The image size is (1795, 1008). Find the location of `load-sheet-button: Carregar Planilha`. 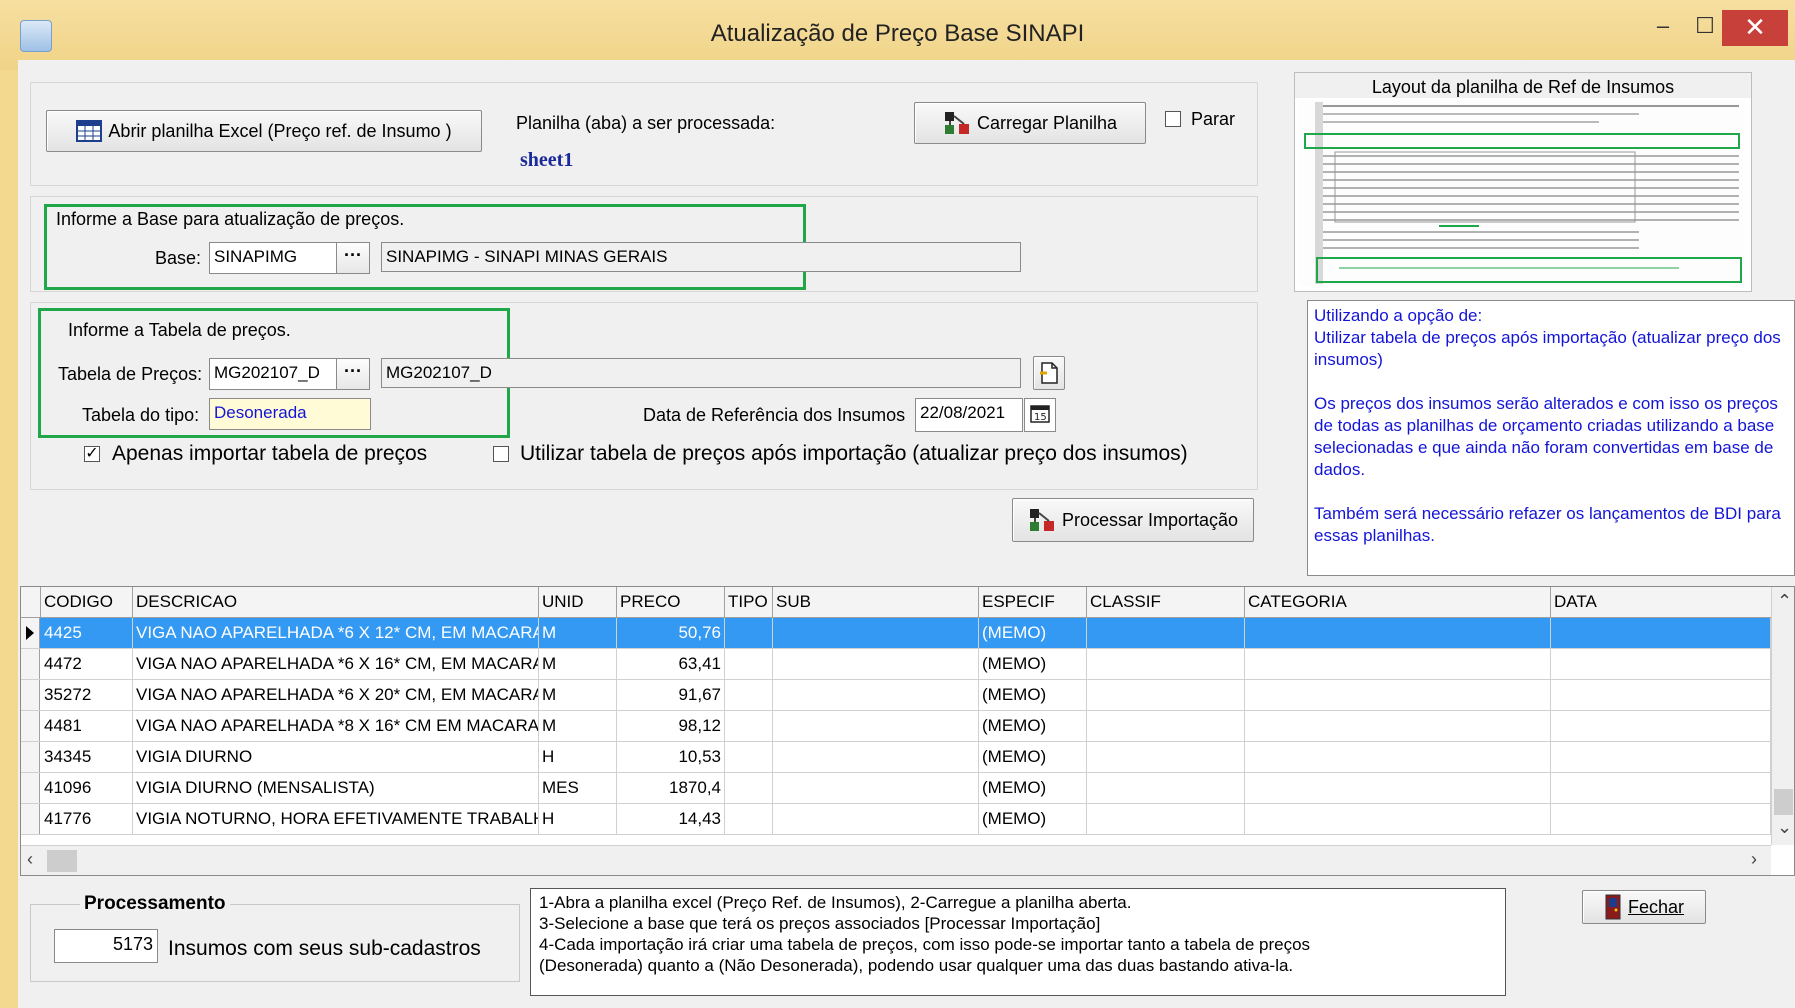

load-sheet-button: Carregar Planilha is located at coordinates (1030, 123).